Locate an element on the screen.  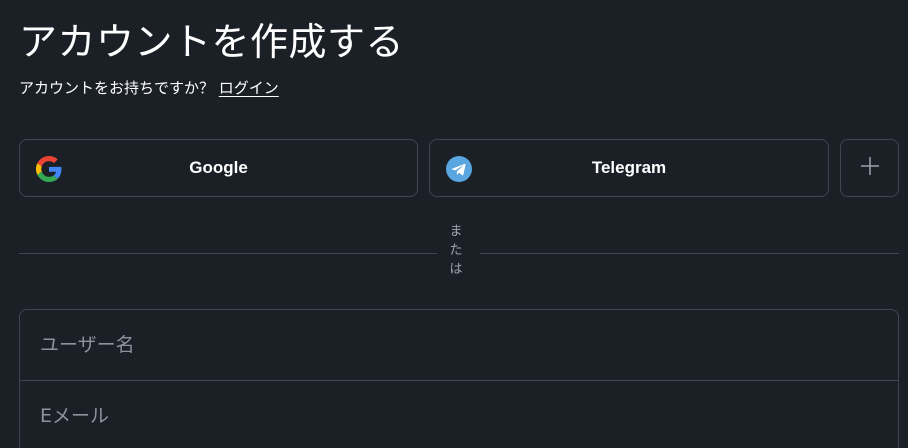
telegram-button-label: Telegram is located at coordinates (629, 167).